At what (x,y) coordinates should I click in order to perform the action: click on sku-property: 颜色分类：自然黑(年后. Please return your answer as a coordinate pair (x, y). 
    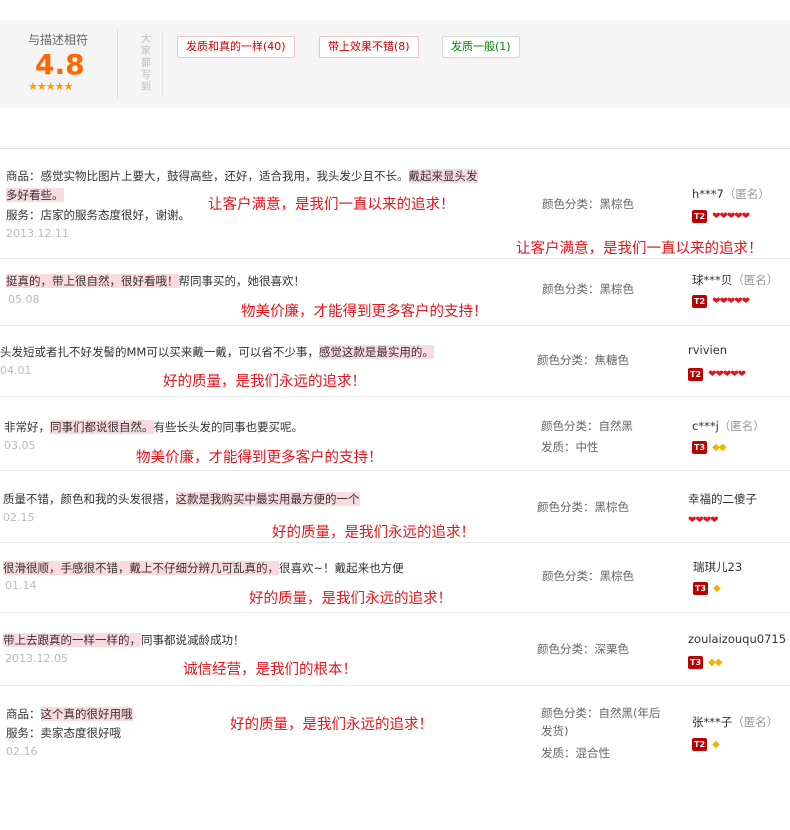
    Looking at the image, I should click on (601, 713).